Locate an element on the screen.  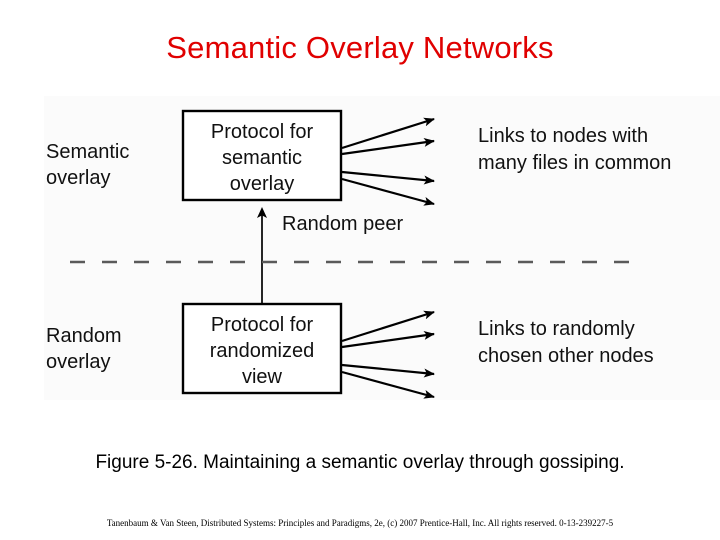
semantic-links-label-line2: many files in common is located at coordinates (574, 163).